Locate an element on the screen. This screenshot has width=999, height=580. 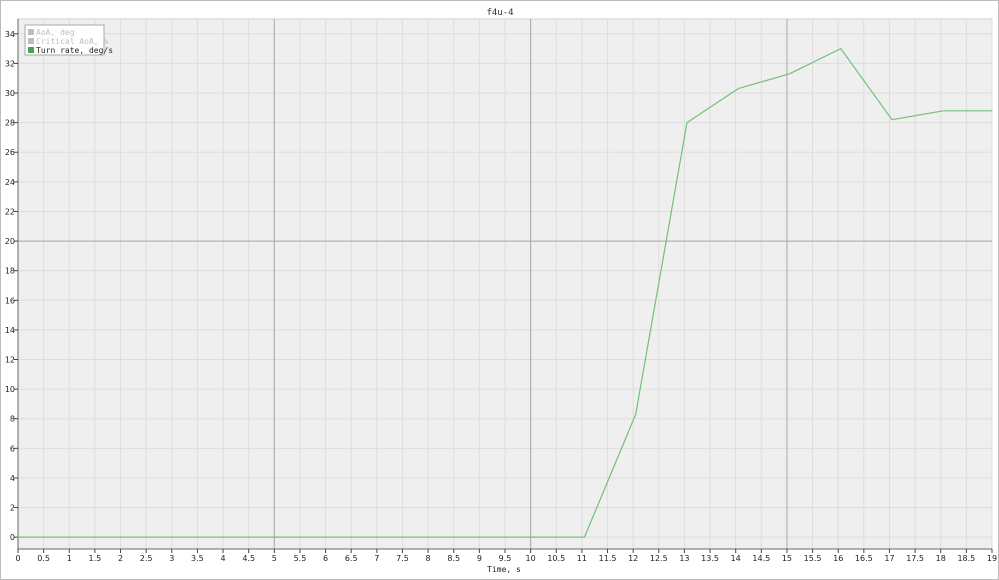
x-tick-label: 8 is located at coordinates (428, 558).